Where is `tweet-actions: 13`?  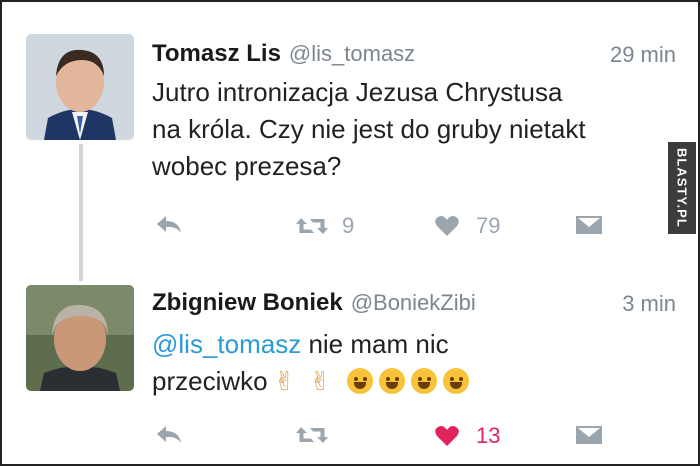 tweet-actions: 13 is located at coordinates (382, 438).